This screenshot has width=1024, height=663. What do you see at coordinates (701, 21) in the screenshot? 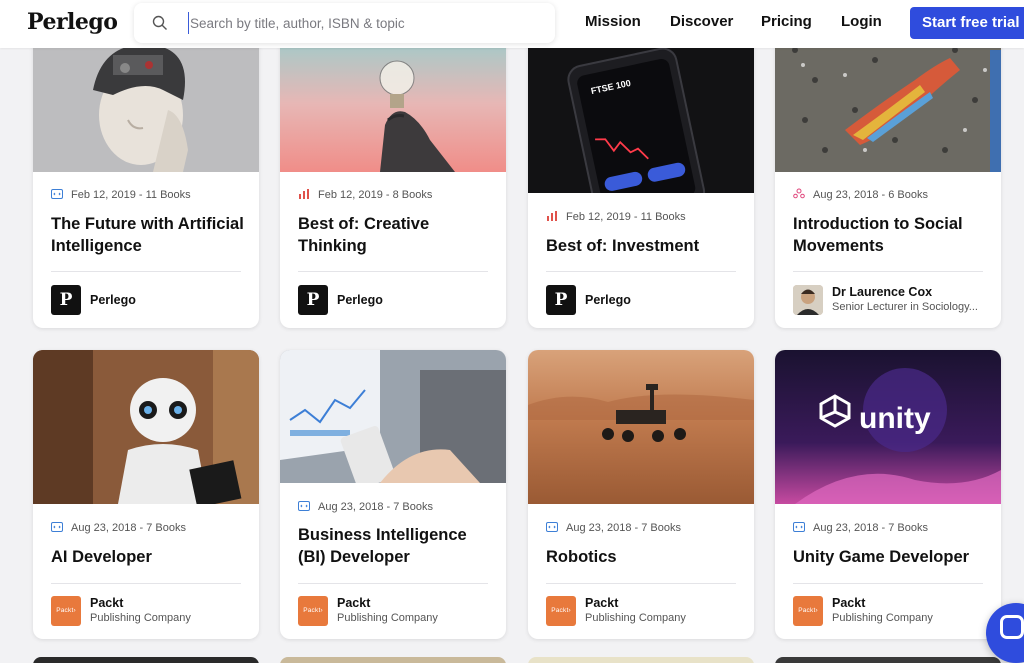
I see `nav-discover: Discover` at bounding box center [701, 21].